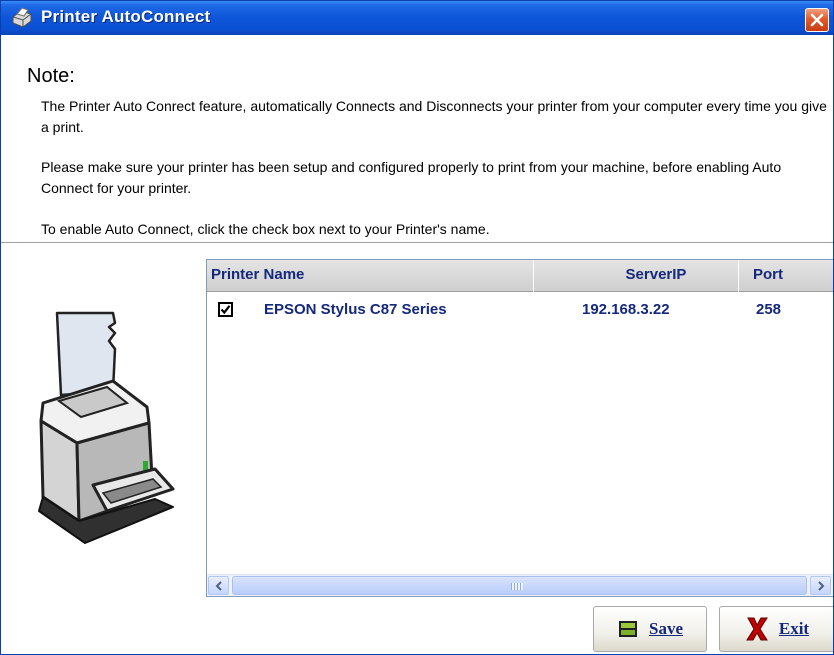 This screenshot has height=655, width=834. I want to click on printer-app-icon, so click(22, 18).